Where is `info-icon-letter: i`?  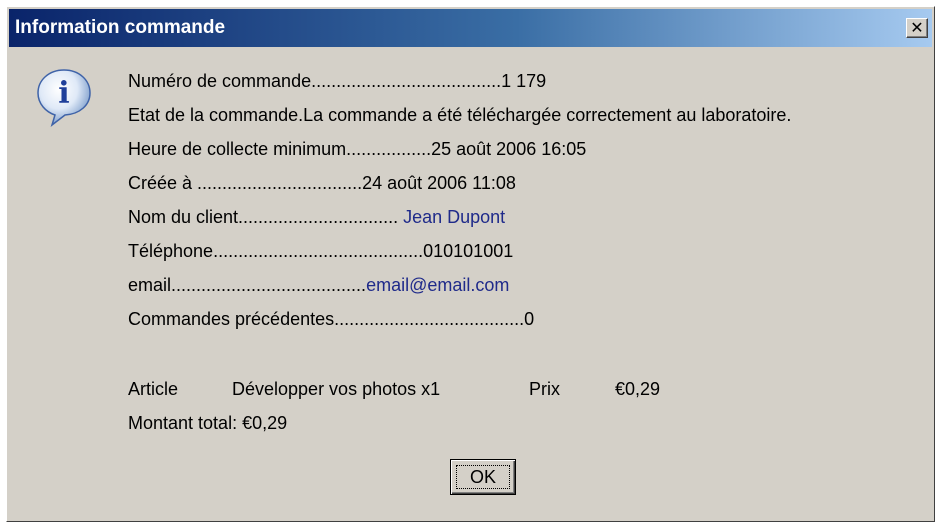 info-icon-letter: i is located at coordinates (63, 93).